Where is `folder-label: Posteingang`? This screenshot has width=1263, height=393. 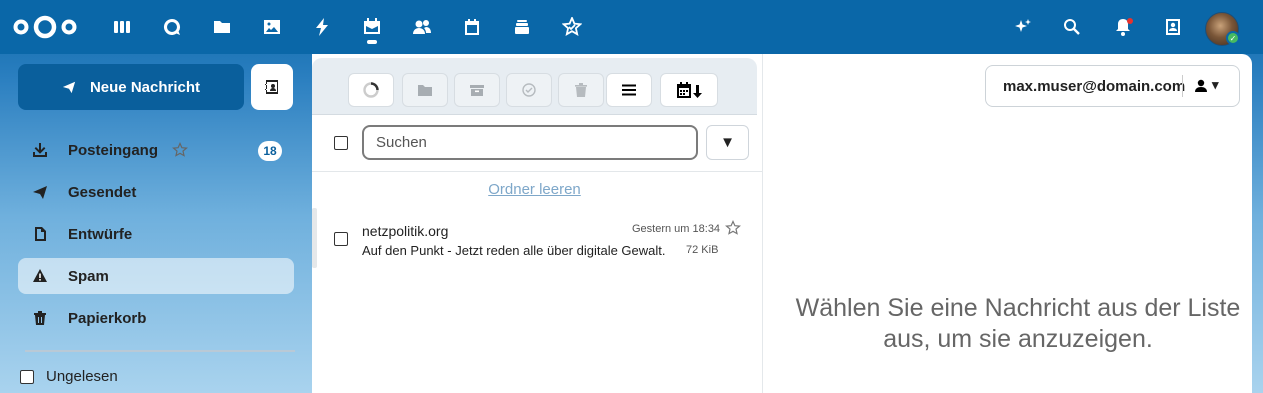 folder-label: Posteingang is located at coordinates (113, 150).